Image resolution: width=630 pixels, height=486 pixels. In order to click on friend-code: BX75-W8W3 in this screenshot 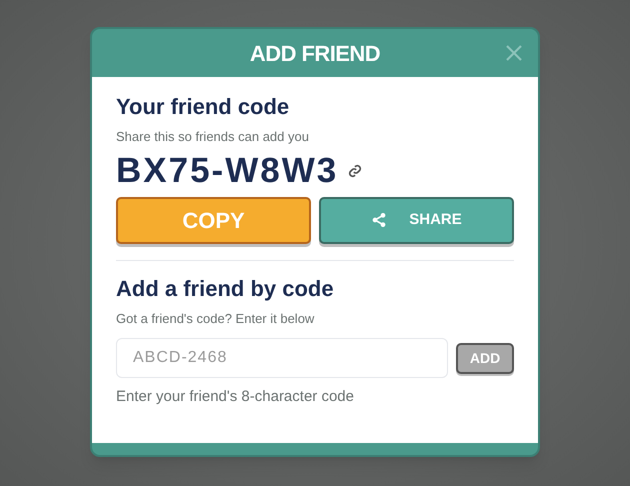, I will do `click(227, 171)`.